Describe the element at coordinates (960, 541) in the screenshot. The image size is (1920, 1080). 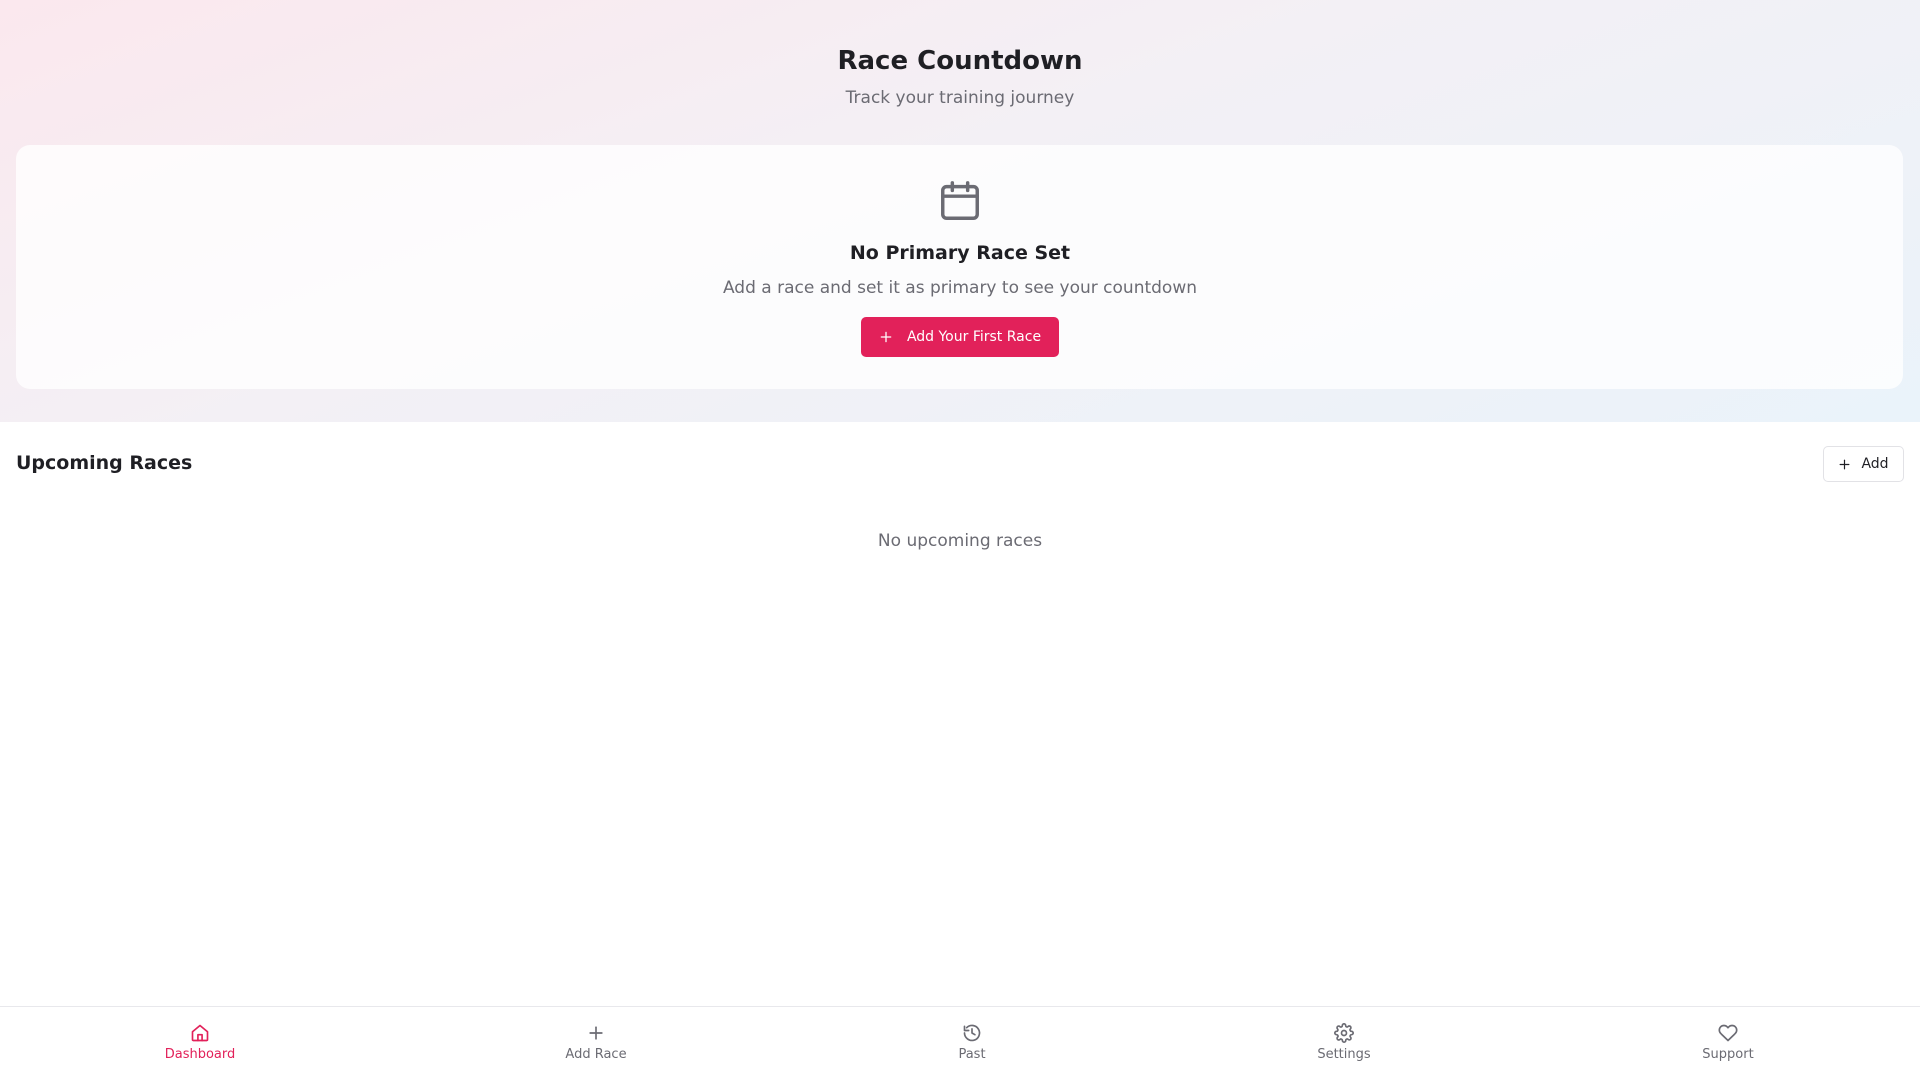
I see `empty-state-text: No upcoming races` at that location.